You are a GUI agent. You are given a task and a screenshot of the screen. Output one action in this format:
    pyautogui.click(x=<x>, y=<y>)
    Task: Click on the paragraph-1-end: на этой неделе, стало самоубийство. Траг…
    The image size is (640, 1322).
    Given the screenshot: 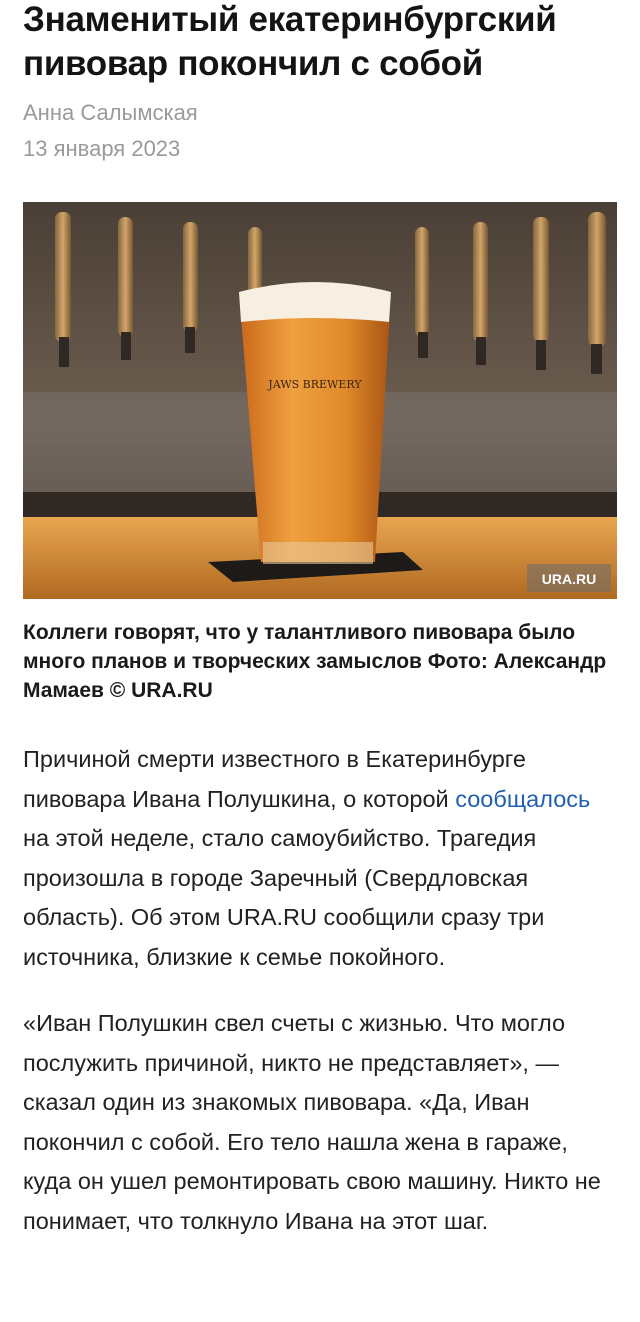 What is the action you would take?
    pyautogui.click(x=284, y=897)
    